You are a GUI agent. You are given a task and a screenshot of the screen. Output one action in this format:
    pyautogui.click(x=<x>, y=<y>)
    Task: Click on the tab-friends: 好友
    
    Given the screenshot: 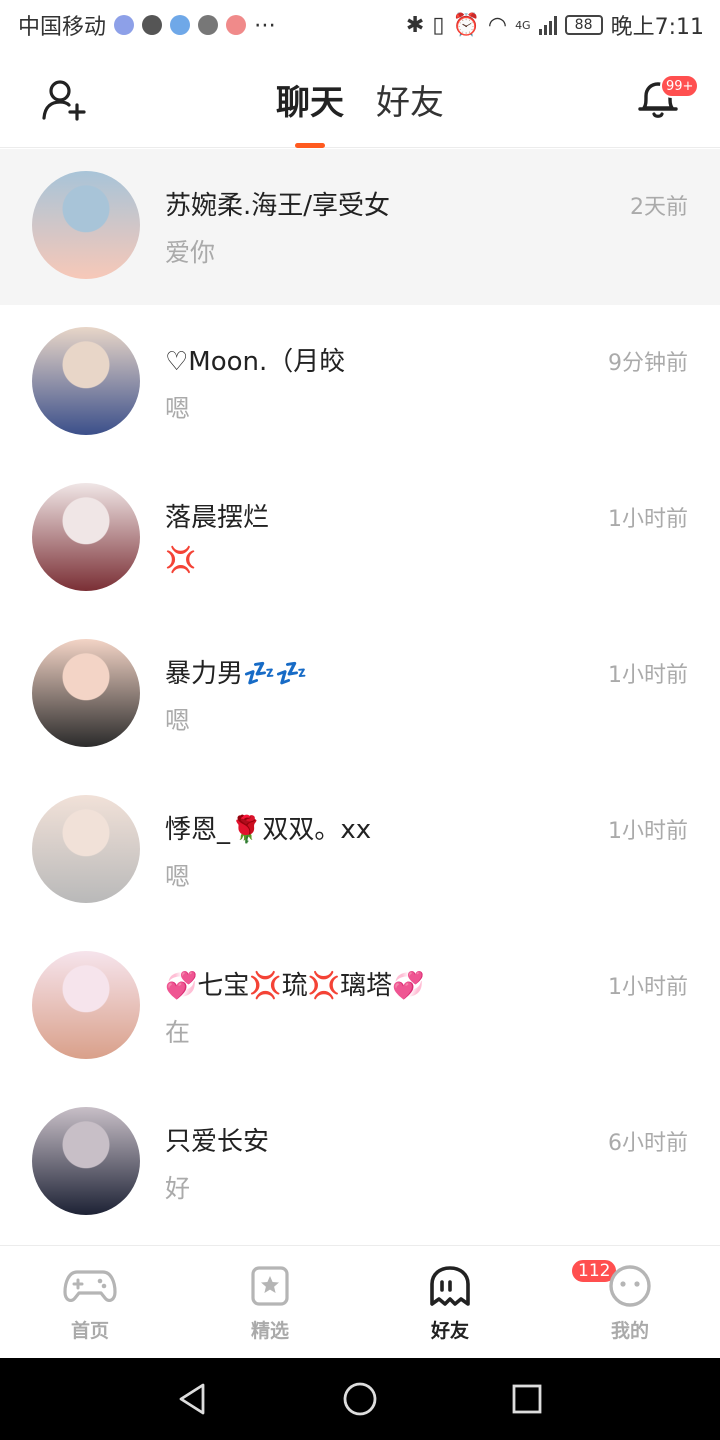 What is the action you would take?
    pyautogui.click(x=410, y=99)
    